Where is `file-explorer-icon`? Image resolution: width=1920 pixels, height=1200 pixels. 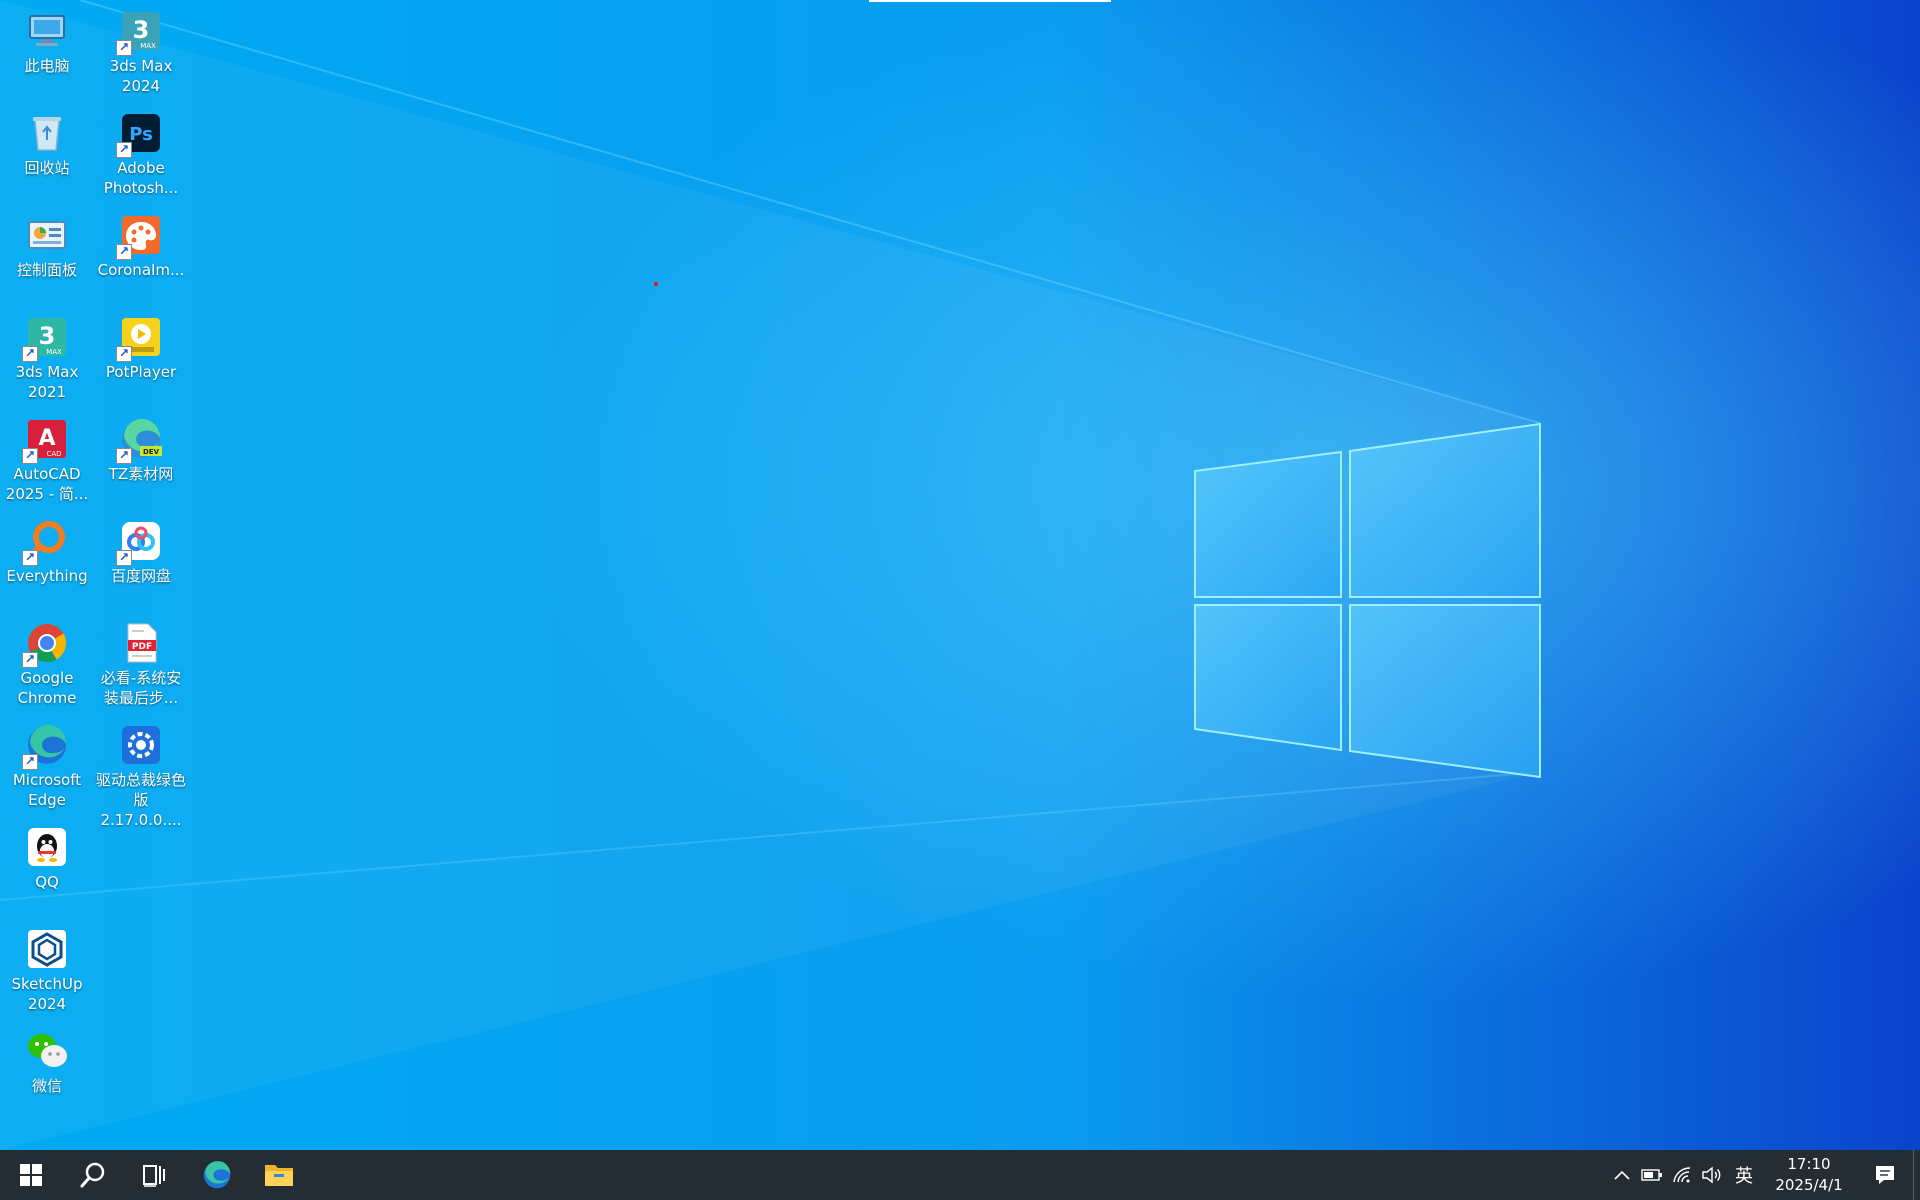 file-explorer-icon is located at coordinates (279, 1175).